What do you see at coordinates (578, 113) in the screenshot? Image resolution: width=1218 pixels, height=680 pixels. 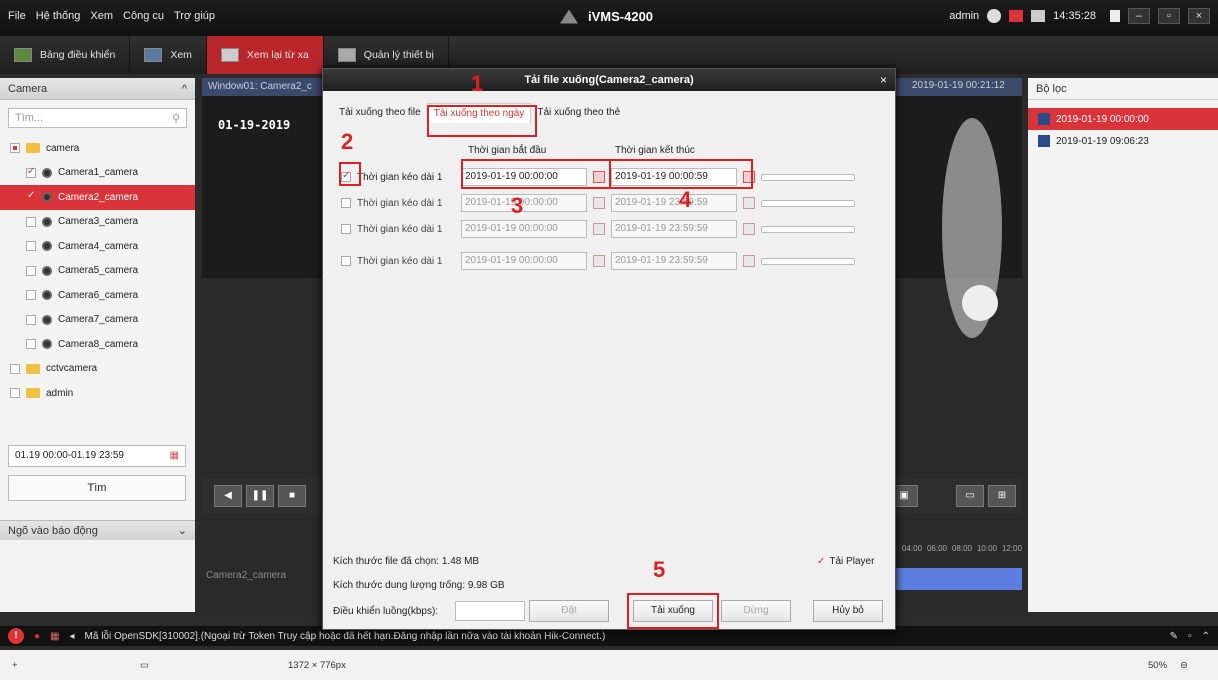 I see `tab-by-tag: Tải xuống theo thẻ` at bounding box center [578, 113].